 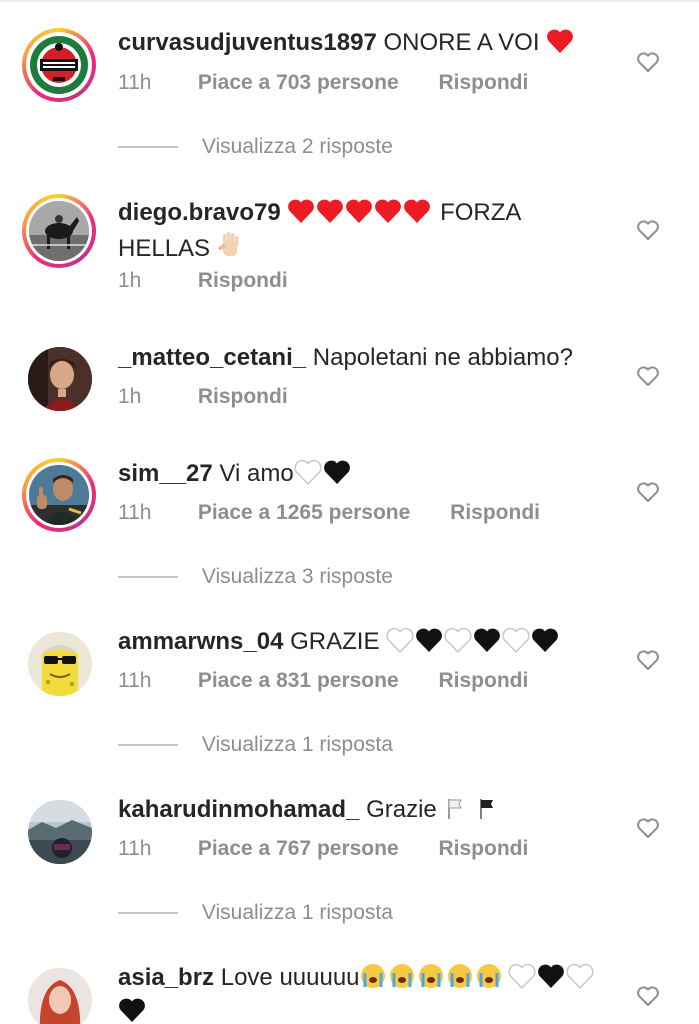 I want to click on view-replies-button: Visualizza 2 risposte, so click(x=255, y=147).